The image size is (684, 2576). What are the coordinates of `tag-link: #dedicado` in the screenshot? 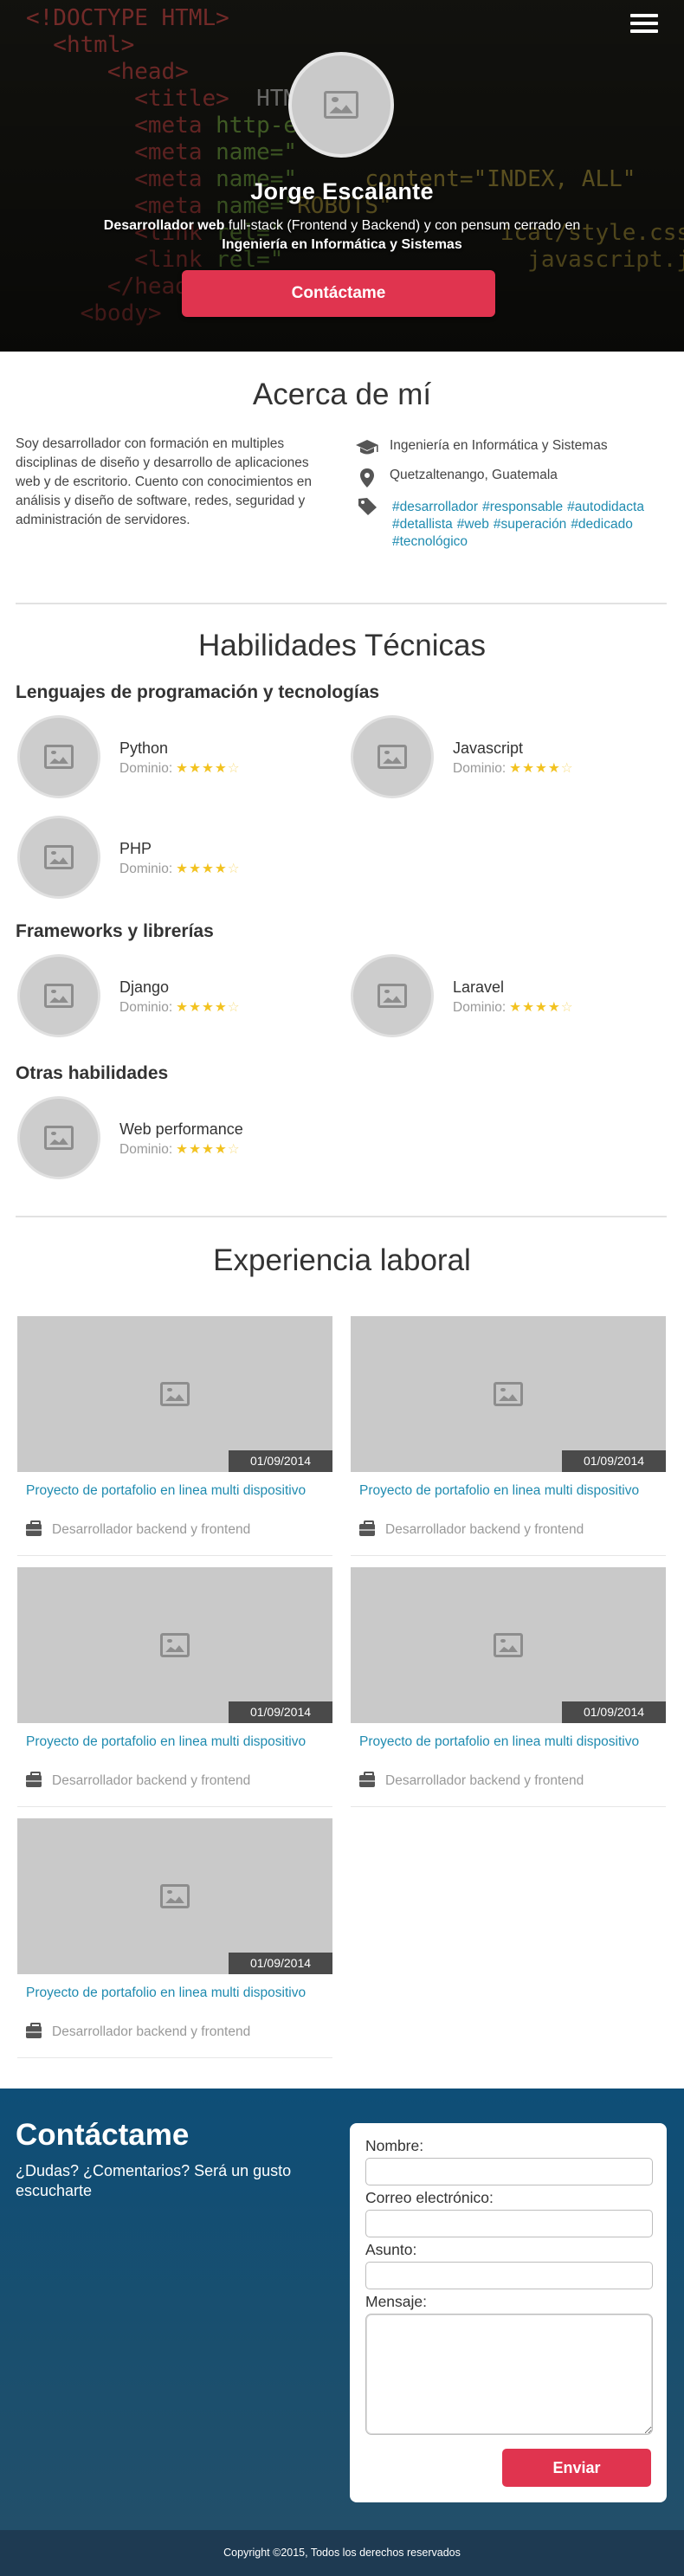 It's located at (602, 524).